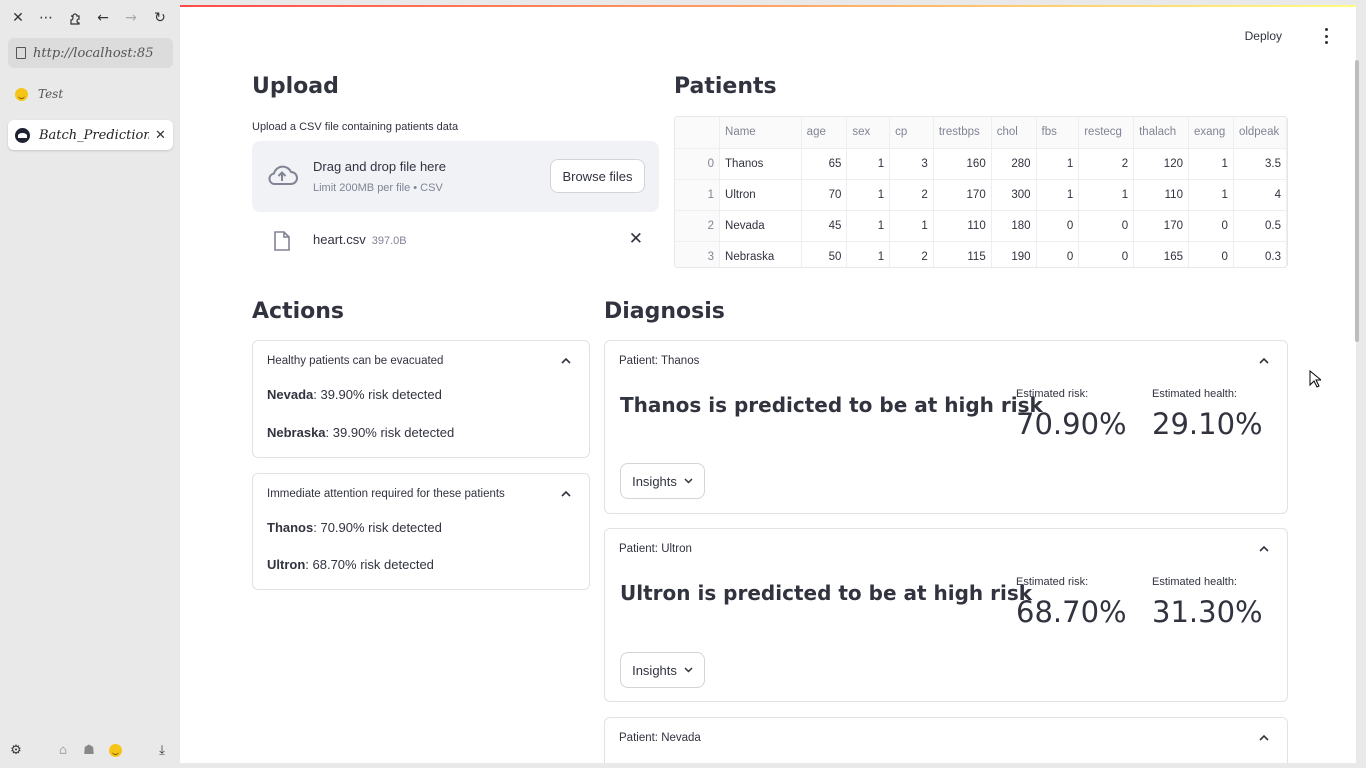 The image size is (1366, 768). Describe the element at coordinates (660, 738) in the screenshot. I see `expander-title: Patient: Nevada` at that location.